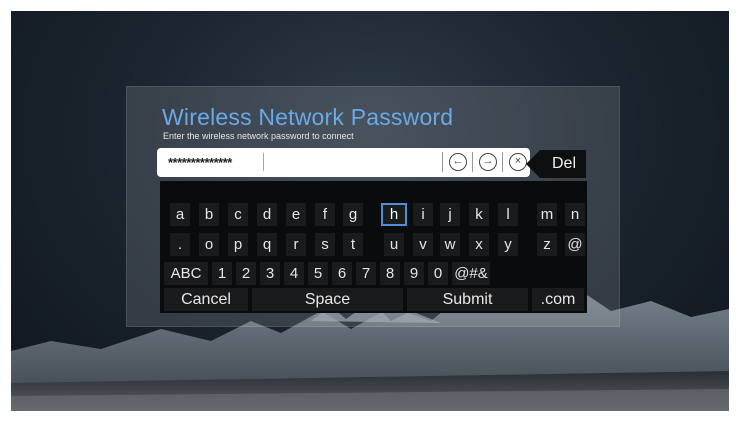 This screenshot has height=422, width=740. I want to click on key-0: 0, so click(438, 273).